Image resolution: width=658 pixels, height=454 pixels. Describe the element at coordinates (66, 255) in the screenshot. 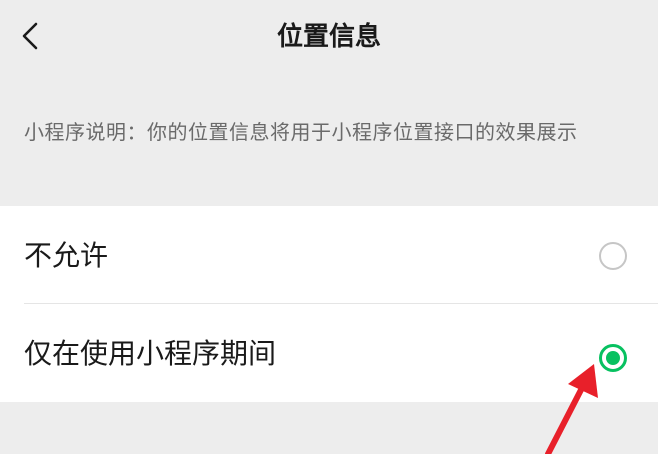

I see `option-label: 不允许` at that location.